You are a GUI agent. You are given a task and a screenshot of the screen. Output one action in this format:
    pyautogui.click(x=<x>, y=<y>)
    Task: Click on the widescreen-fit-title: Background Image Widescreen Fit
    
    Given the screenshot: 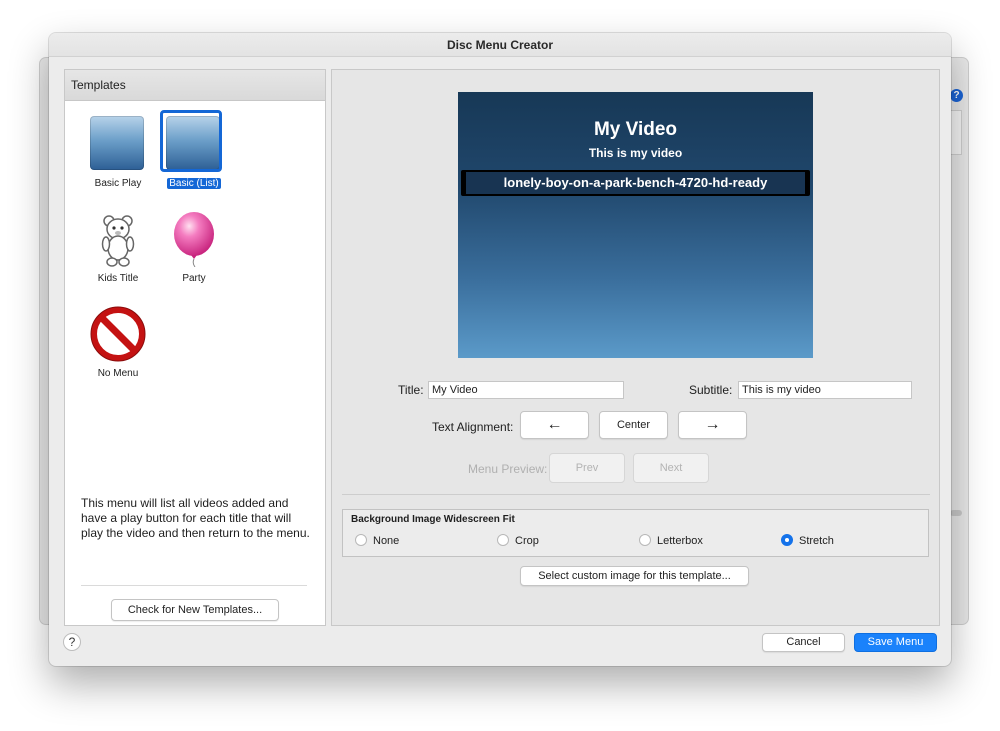 What is the action you would take?
    pyautogui.click(x=433, y=519)
    